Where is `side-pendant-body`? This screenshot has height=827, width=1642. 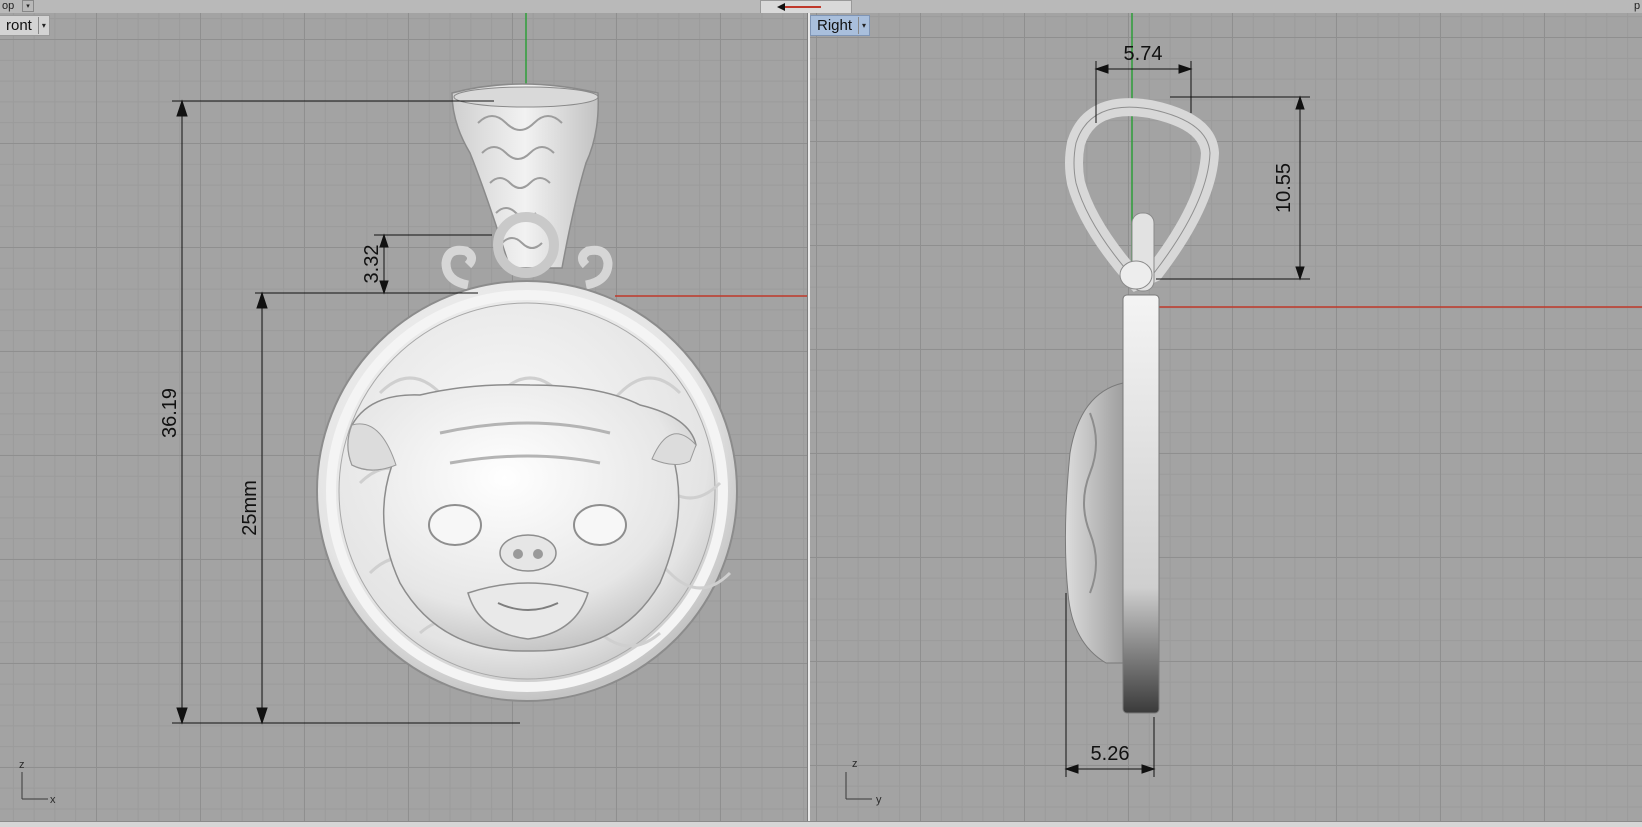
side-pendant-body is located at coordinates (1112, 504).